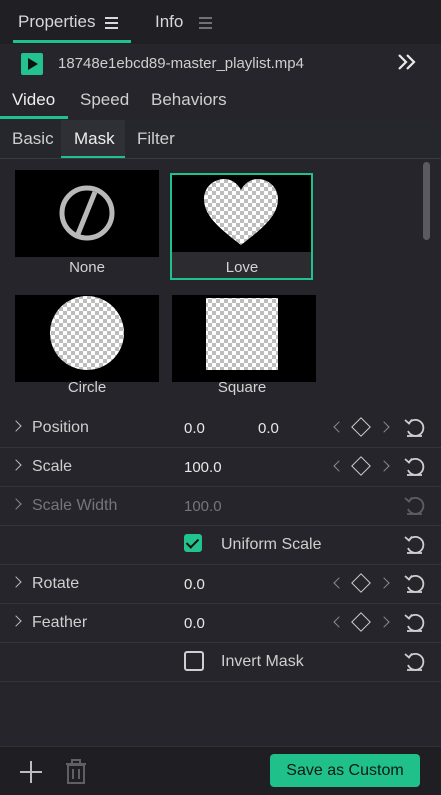 The image size is (441, 795). What do you see at coordinates (242, 267) in the screenshot?
I see `mask-label-love: Love` at bounding box center [242, 267].